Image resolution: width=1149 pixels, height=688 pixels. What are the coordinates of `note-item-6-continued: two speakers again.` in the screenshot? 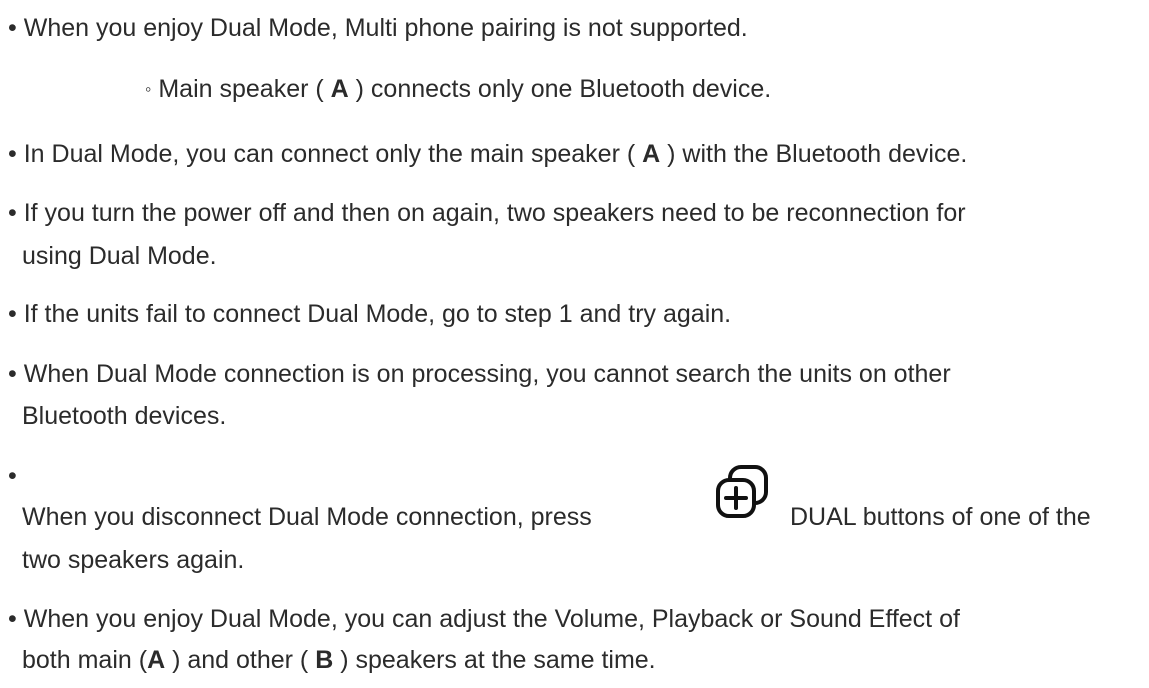 It's located at (133, 560).